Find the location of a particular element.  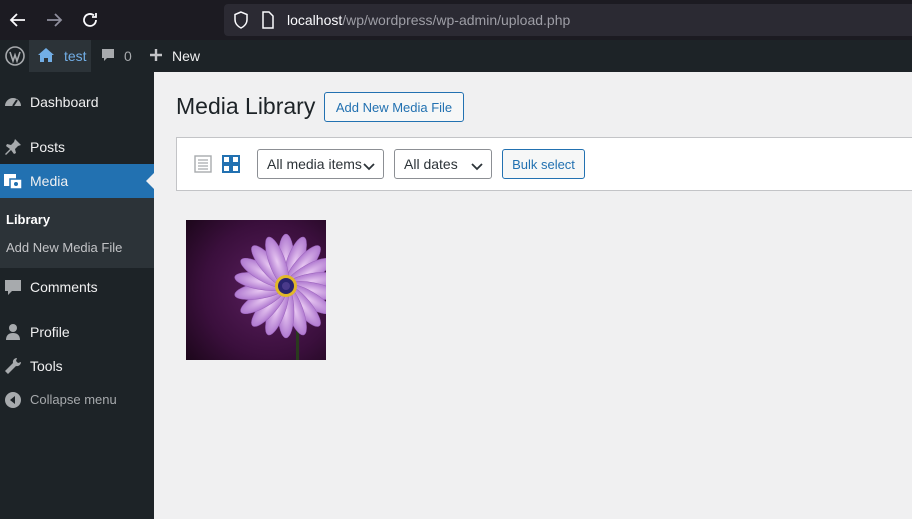

sidebar-item-dashboard: Dashboard is located at coordinates (77, 102).